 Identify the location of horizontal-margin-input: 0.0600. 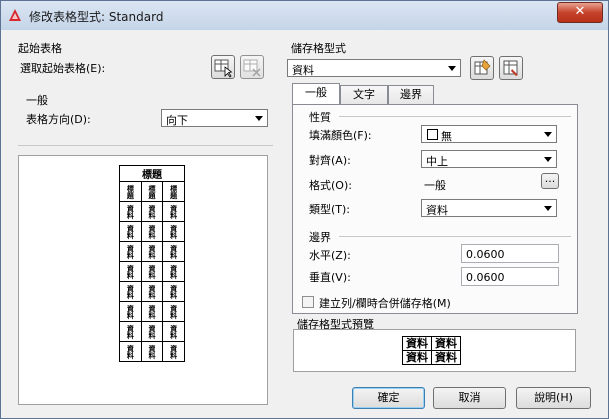
(510, 253).